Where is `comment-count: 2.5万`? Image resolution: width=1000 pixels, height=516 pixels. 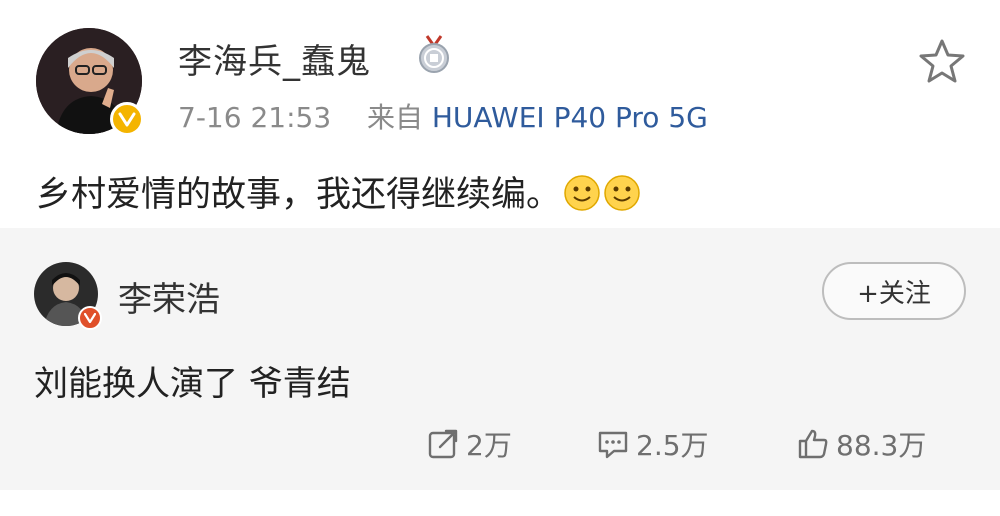 comment-count: 2.5万 is located at coordinates (672, 445).